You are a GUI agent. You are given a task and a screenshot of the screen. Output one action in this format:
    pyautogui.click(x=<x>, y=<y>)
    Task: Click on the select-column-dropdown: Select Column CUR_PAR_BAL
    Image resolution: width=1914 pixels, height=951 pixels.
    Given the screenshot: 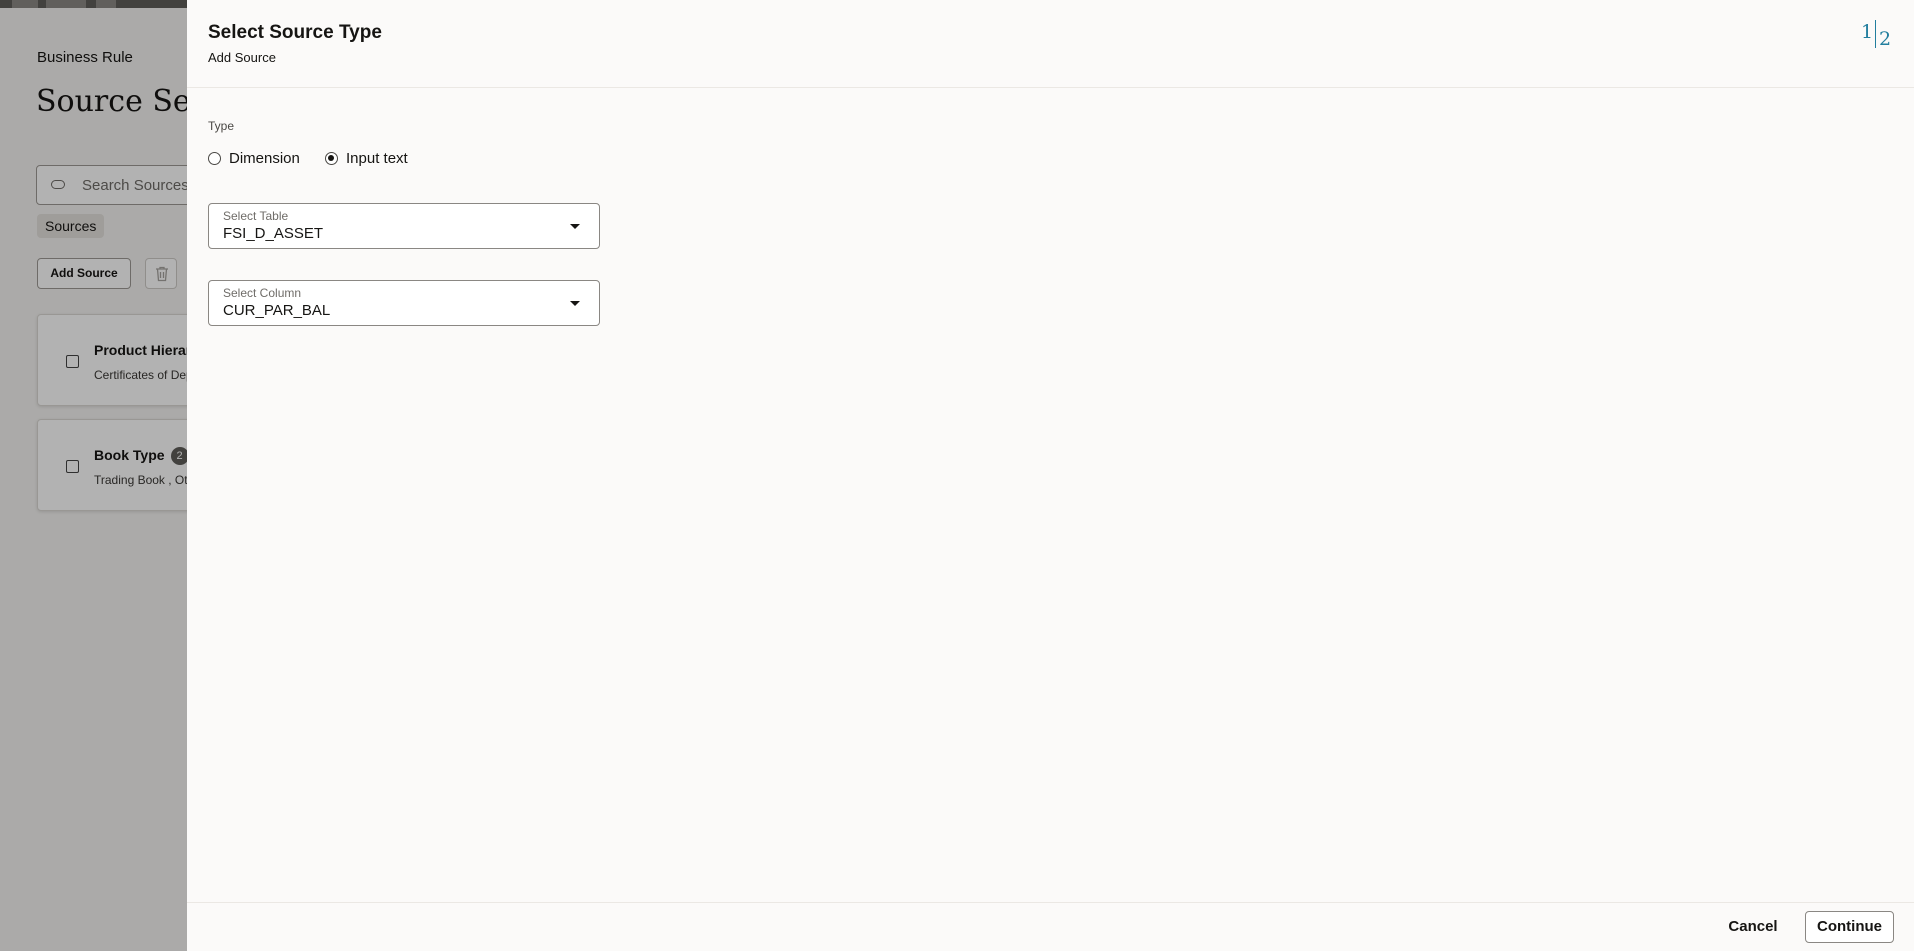 What is the action you would take?
    pyautogui.click(x=404, y=303)
    